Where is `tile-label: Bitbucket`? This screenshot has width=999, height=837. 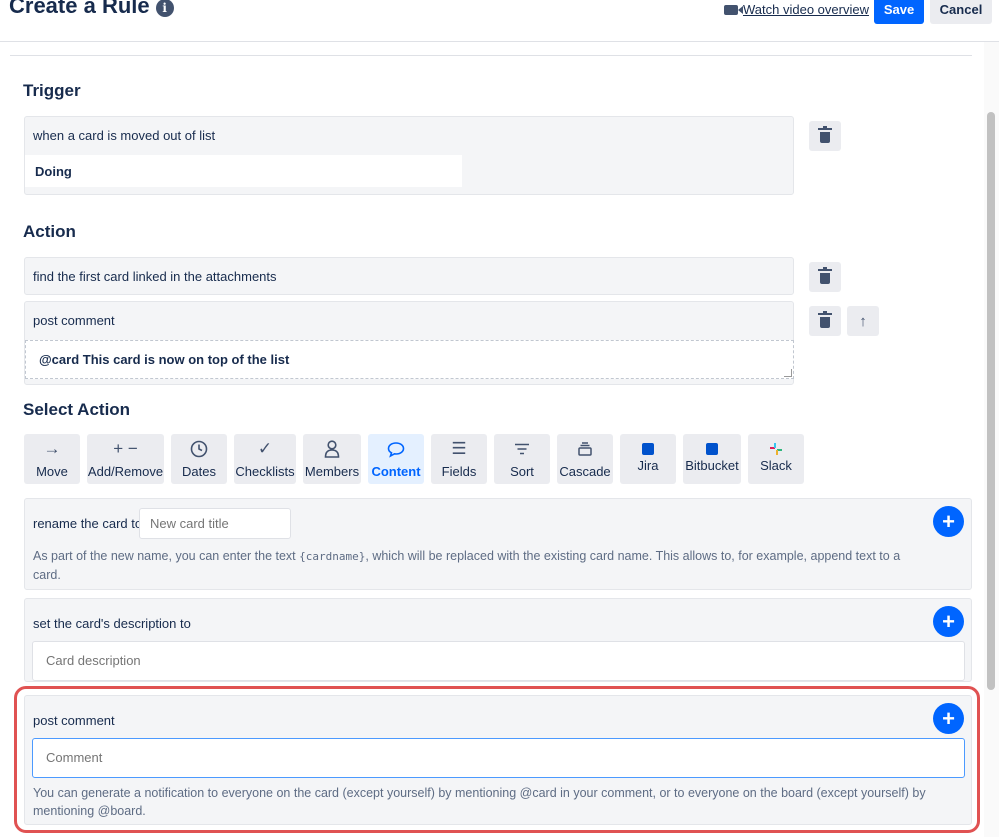
tile-label: Bitbucket is located at coordinates (712, 465).